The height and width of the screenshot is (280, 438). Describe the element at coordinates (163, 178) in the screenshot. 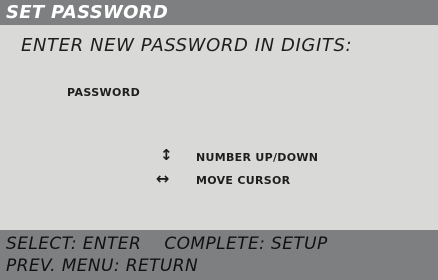

I see `left-right-arrows-icon: ↔` at that location.